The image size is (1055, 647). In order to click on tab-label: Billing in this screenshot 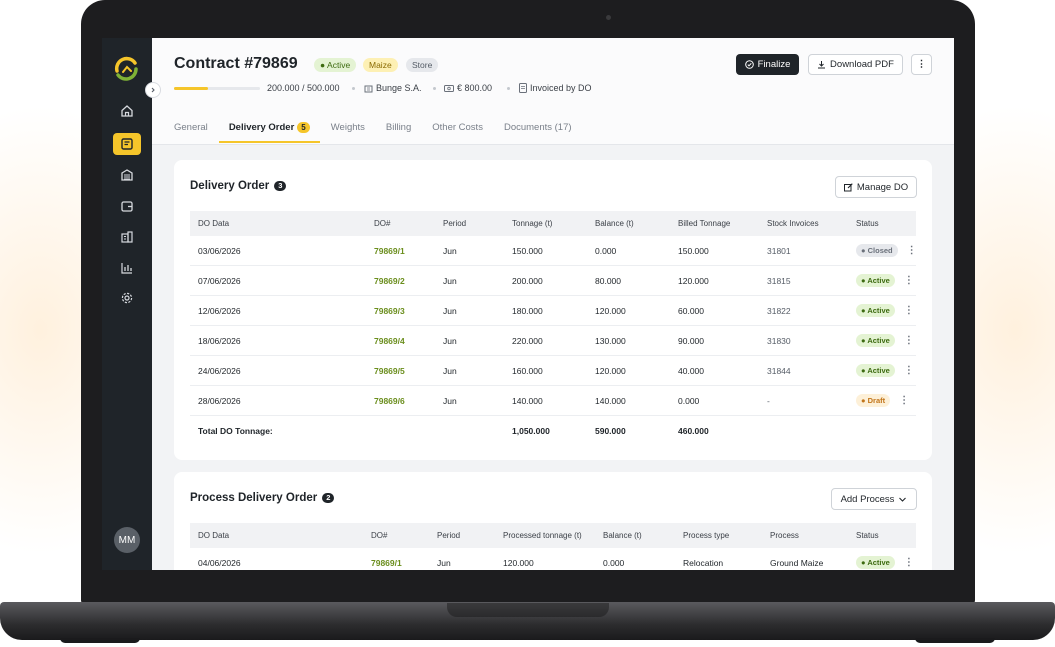, I will do `click(398, 127)`.